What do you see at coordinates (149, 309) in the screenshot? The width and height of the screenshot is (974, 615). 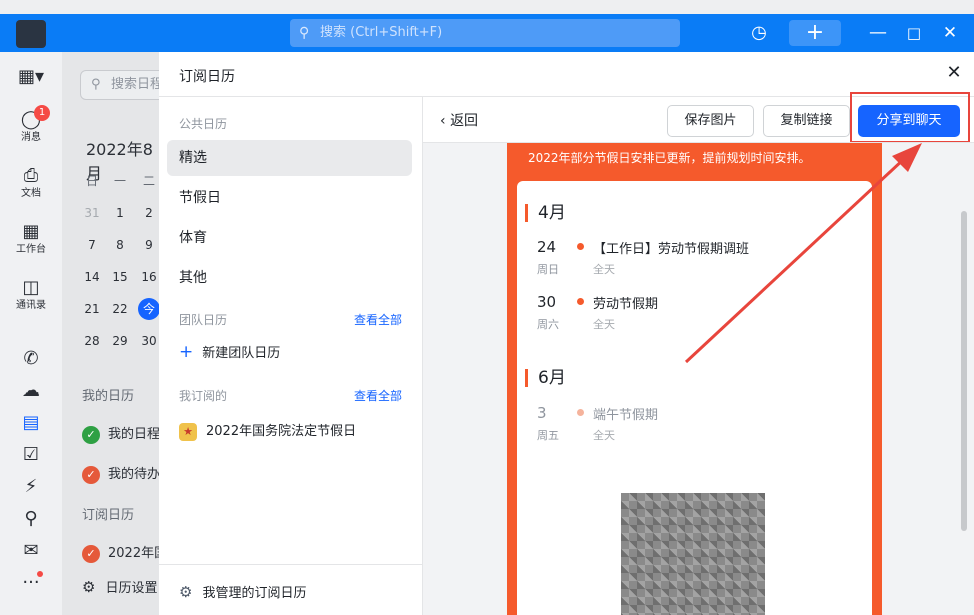 I see `calendar-day-today: 今` at bounding box center [149, 309].